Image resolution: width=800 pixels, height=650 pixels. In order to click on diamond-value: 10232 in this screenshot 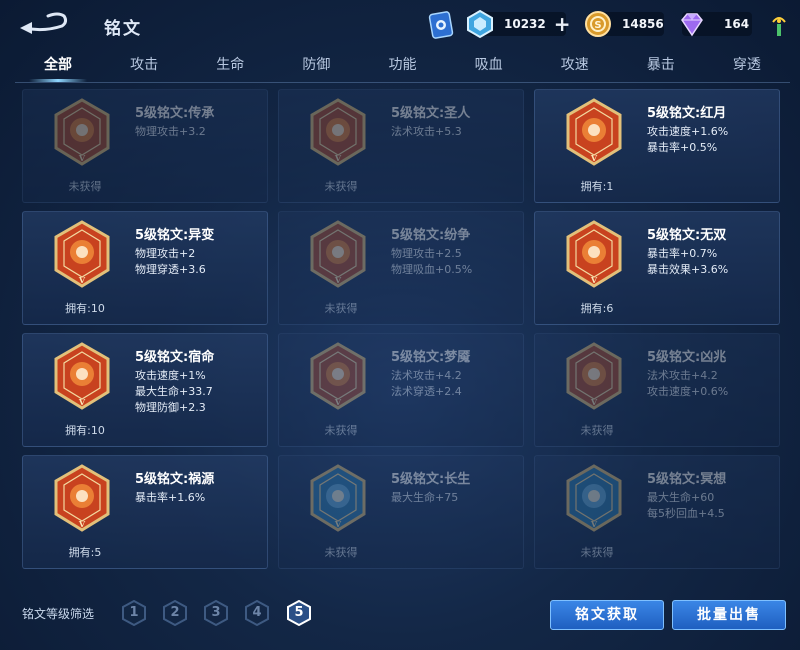, I will do `click(525, 24)`.